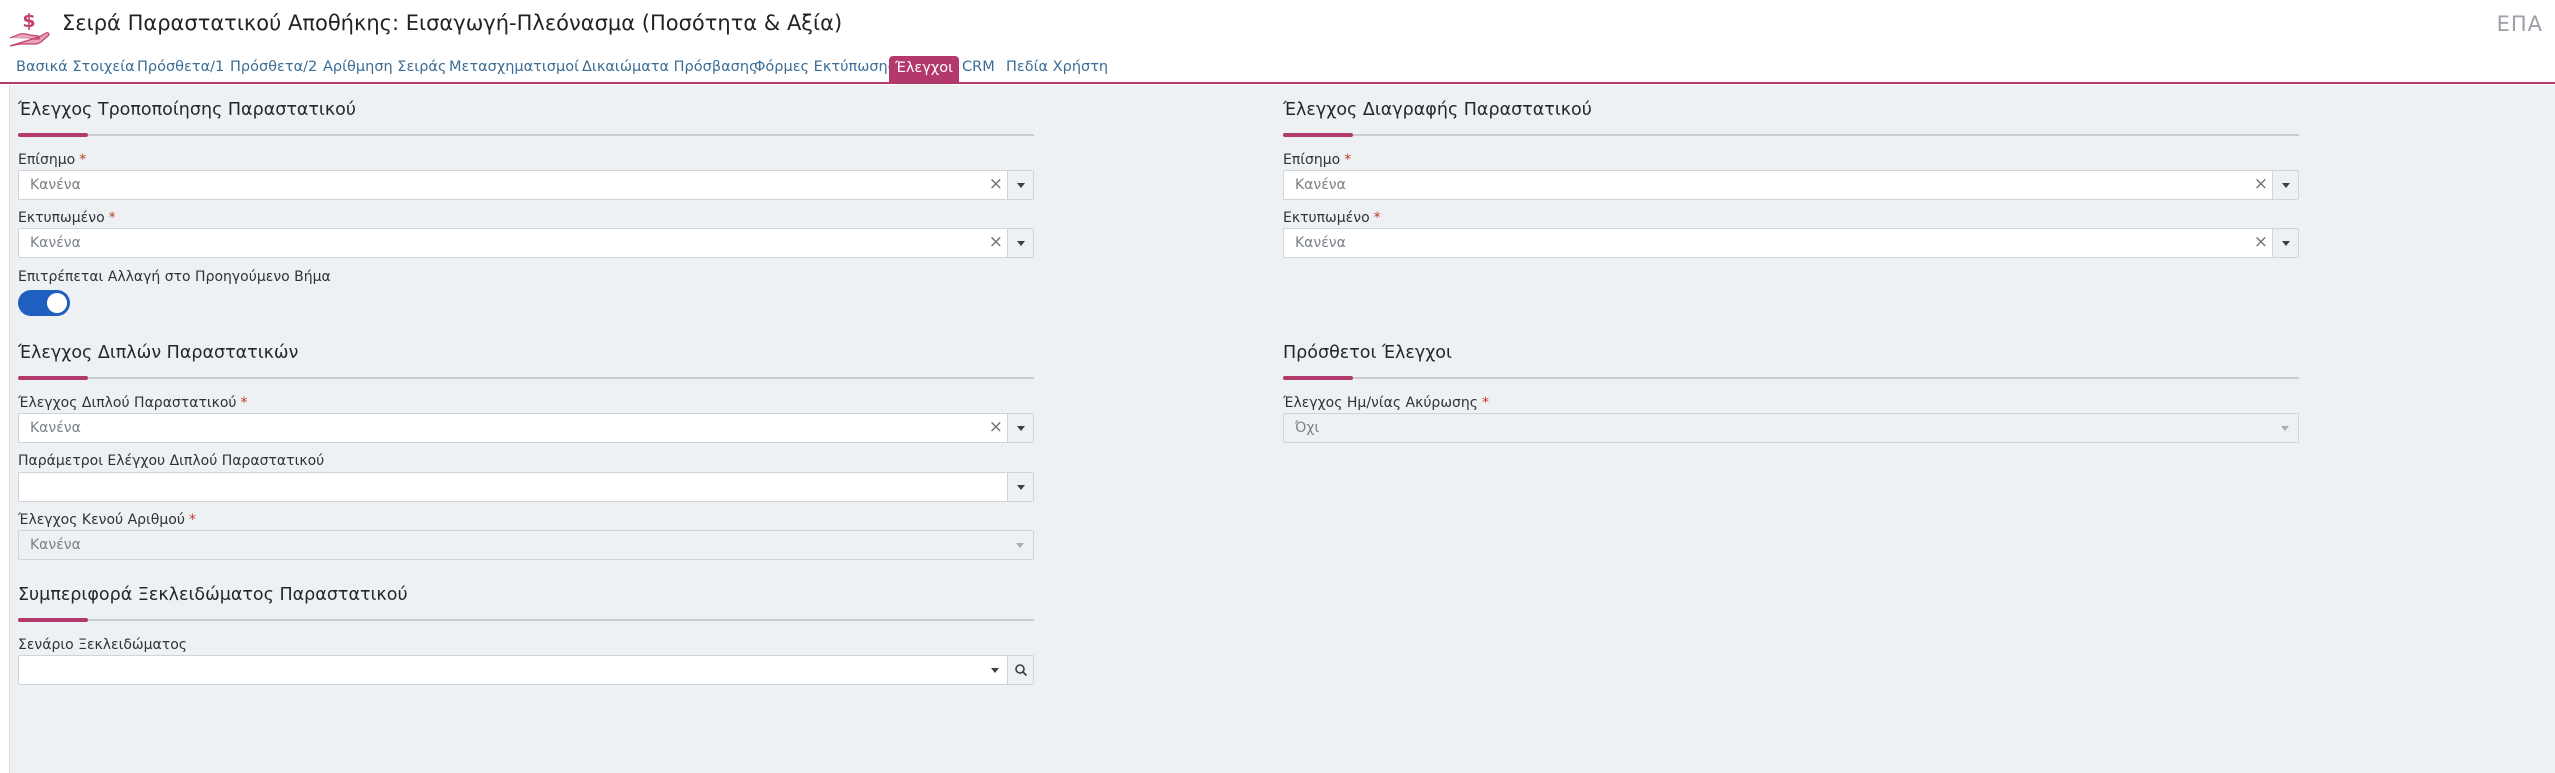 The height and width of the screenshot is (773, 2555). What do you see at coordinates (1367, 353) in the screenshot?
I see `section-title-extra: Πρόσθετοι Έλεγχοι` at bounding box center [1367, 353].